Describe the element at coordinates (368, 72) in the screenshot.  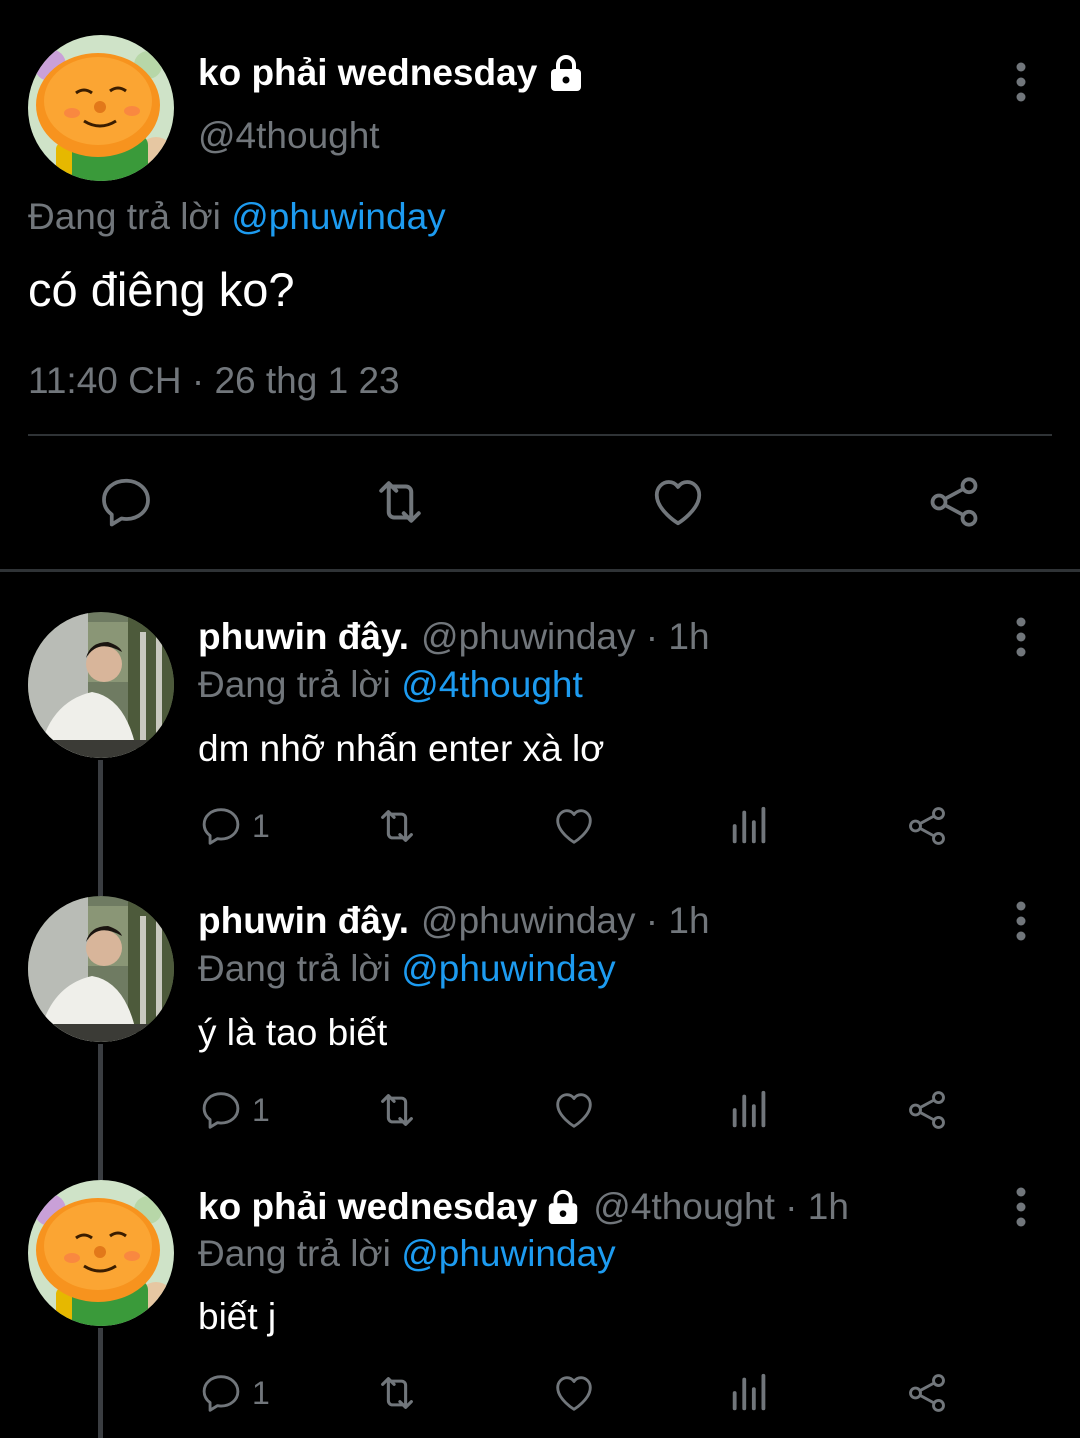
I see `author-display-name: ko phải wednesday` at that location.